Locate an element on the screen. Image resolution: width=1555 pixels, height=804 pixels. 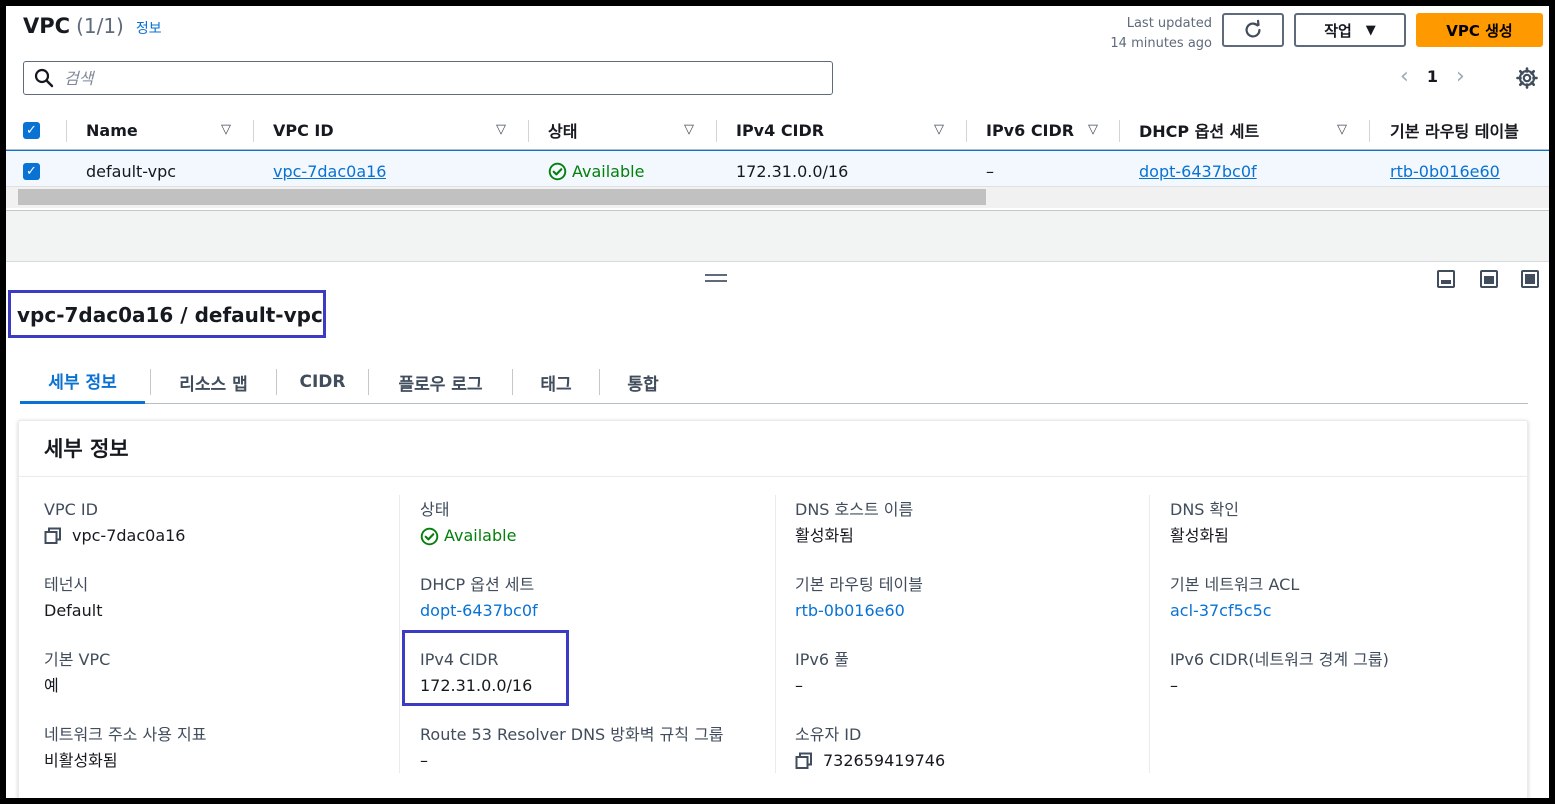
refresh-icon is located at coordinates (1253, 28).